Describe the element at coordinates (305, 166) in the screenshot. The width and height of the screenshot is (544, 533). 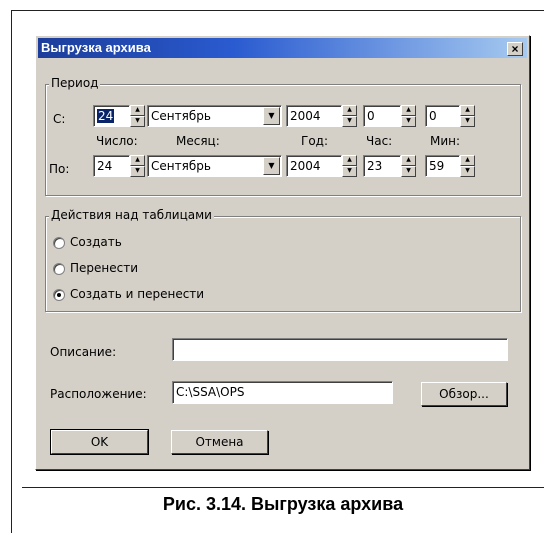
I see `to-year-value: 2004` at that location.